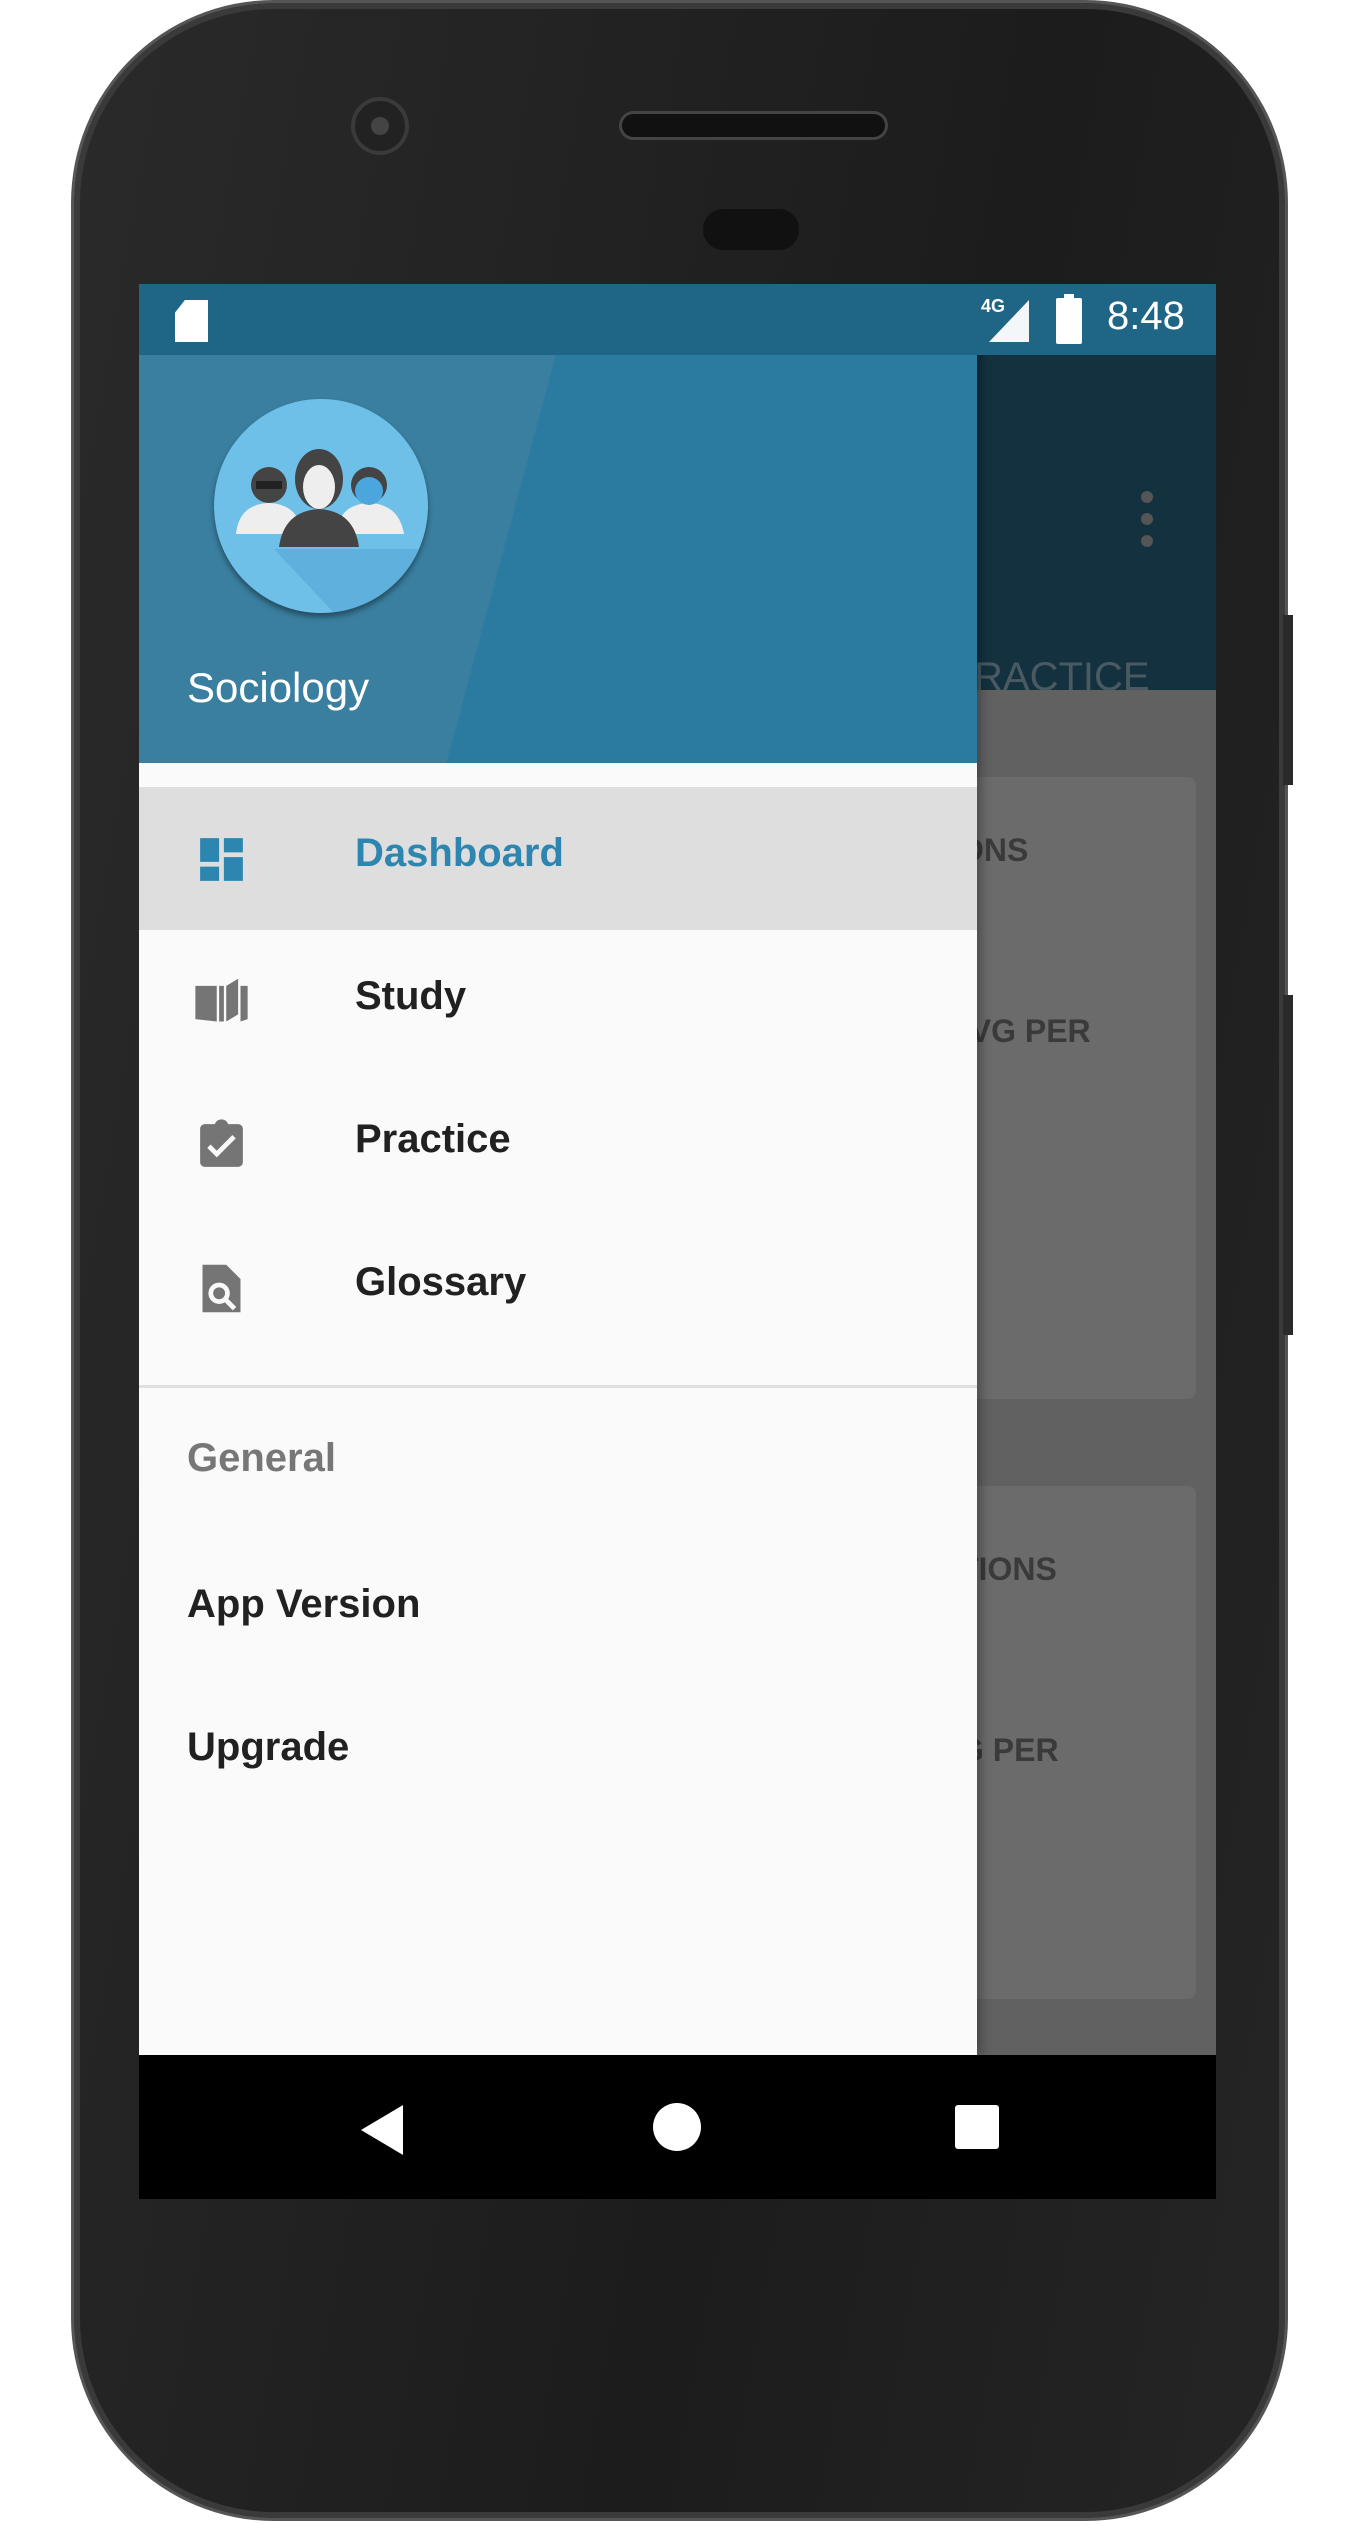 The height and width of the screenshot is (2534, 1370). Describe the element at coordinates (268, 1747) in the screenshot. I see `drawer-item-upgrade: Upgrade` at that location.